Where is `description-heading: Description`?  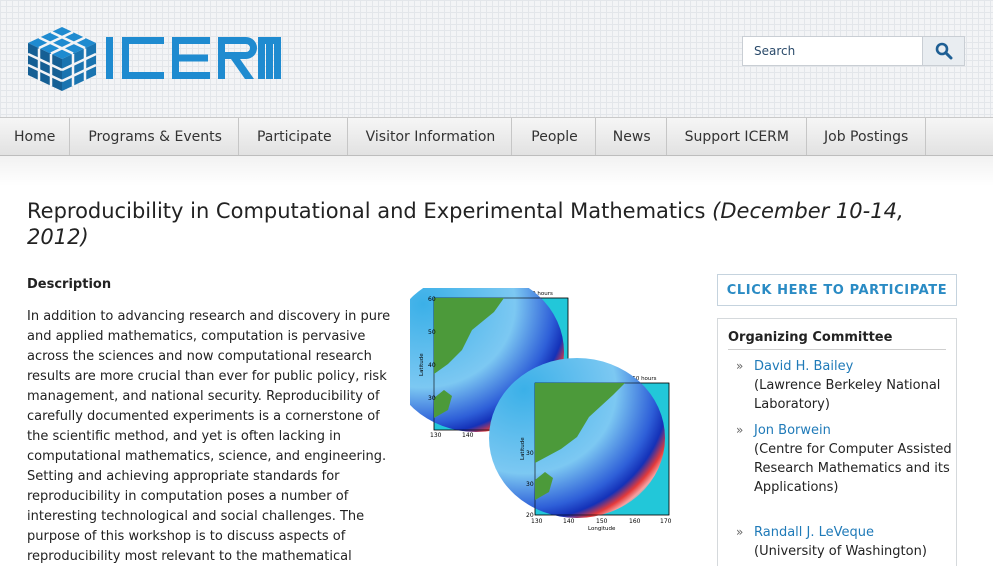 description-heading: Description is located at coordinates (69, 284).